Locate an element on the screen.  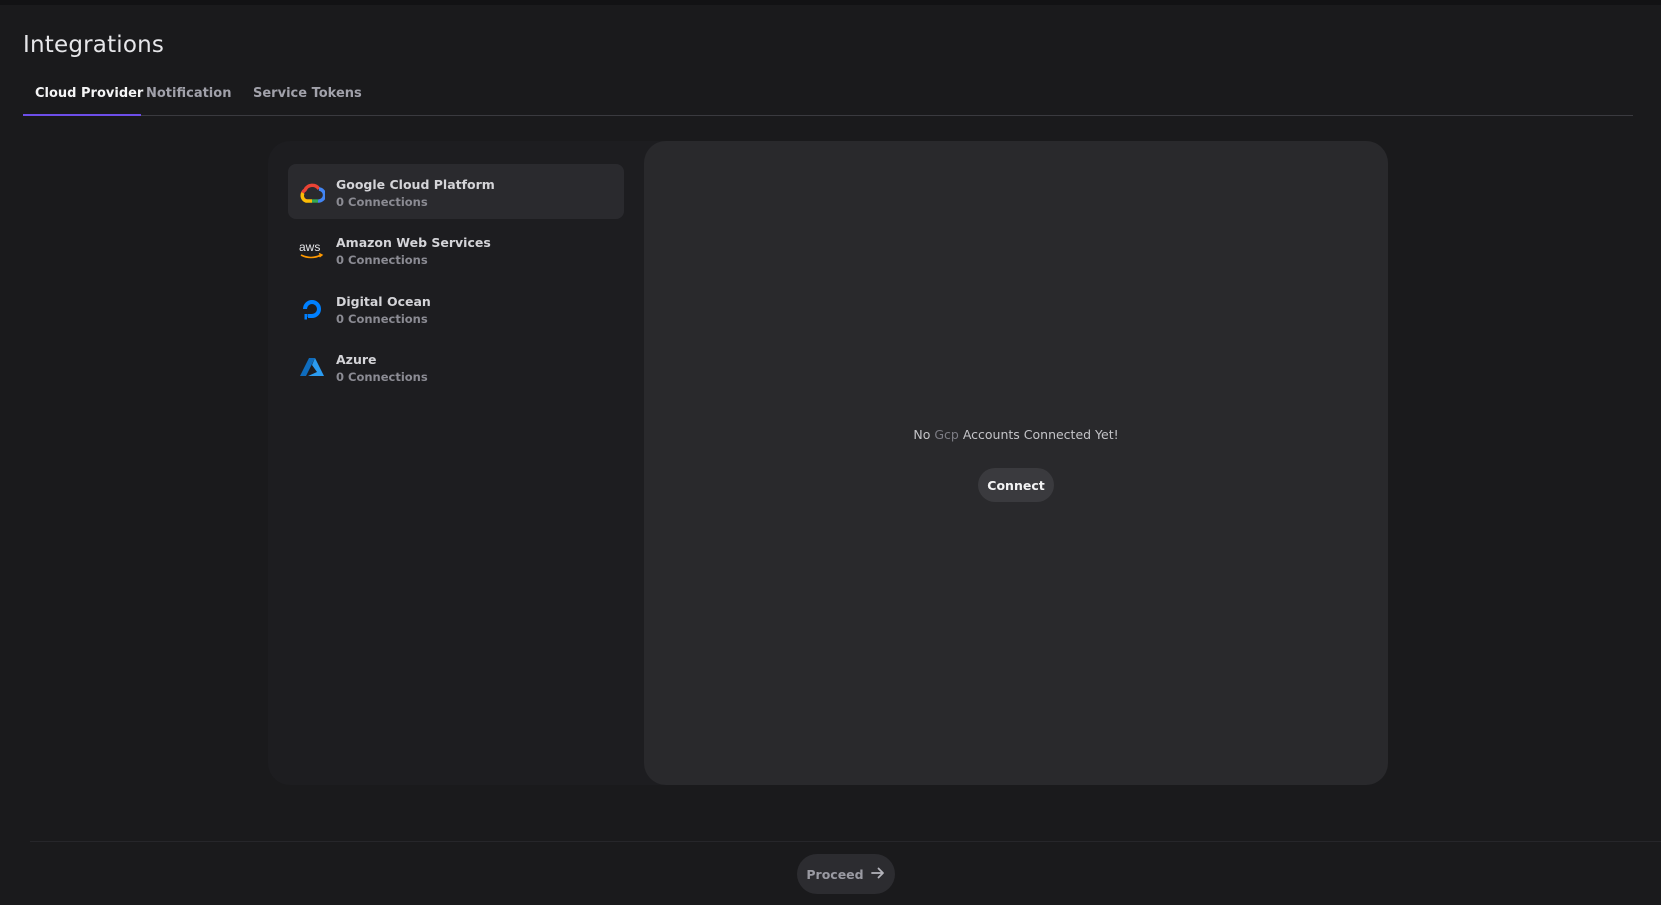
empty-state-message: No Gcp Accounts Connected Yet! is located at coordinates (1016, 434).